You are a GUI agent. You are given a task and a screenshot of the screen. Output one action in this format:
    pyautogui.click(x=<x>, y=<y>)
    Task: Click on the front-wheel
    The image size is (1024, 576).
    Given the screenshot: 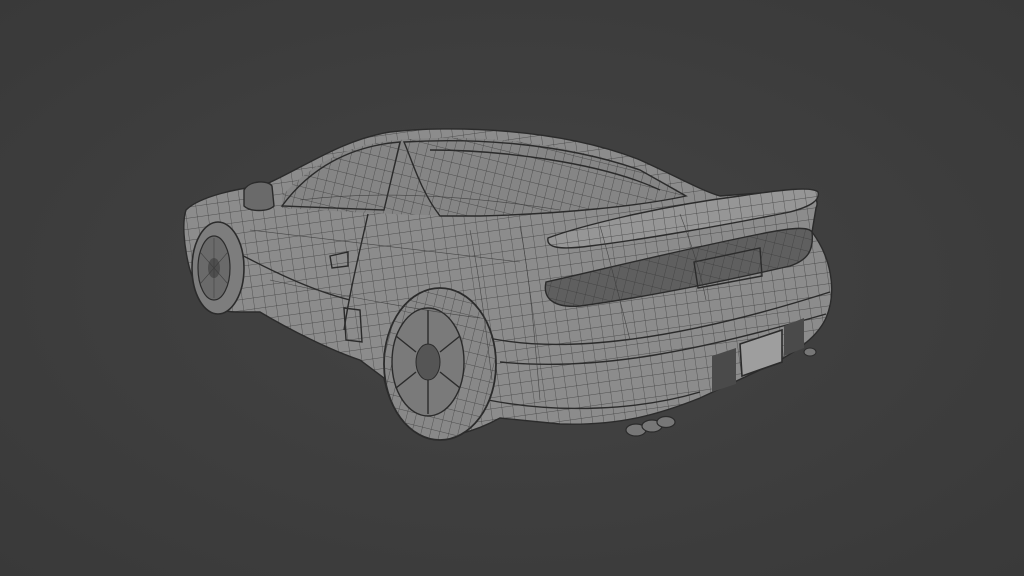 What is the action you would take?
    pyautogui.click(x=218, y=268)
    